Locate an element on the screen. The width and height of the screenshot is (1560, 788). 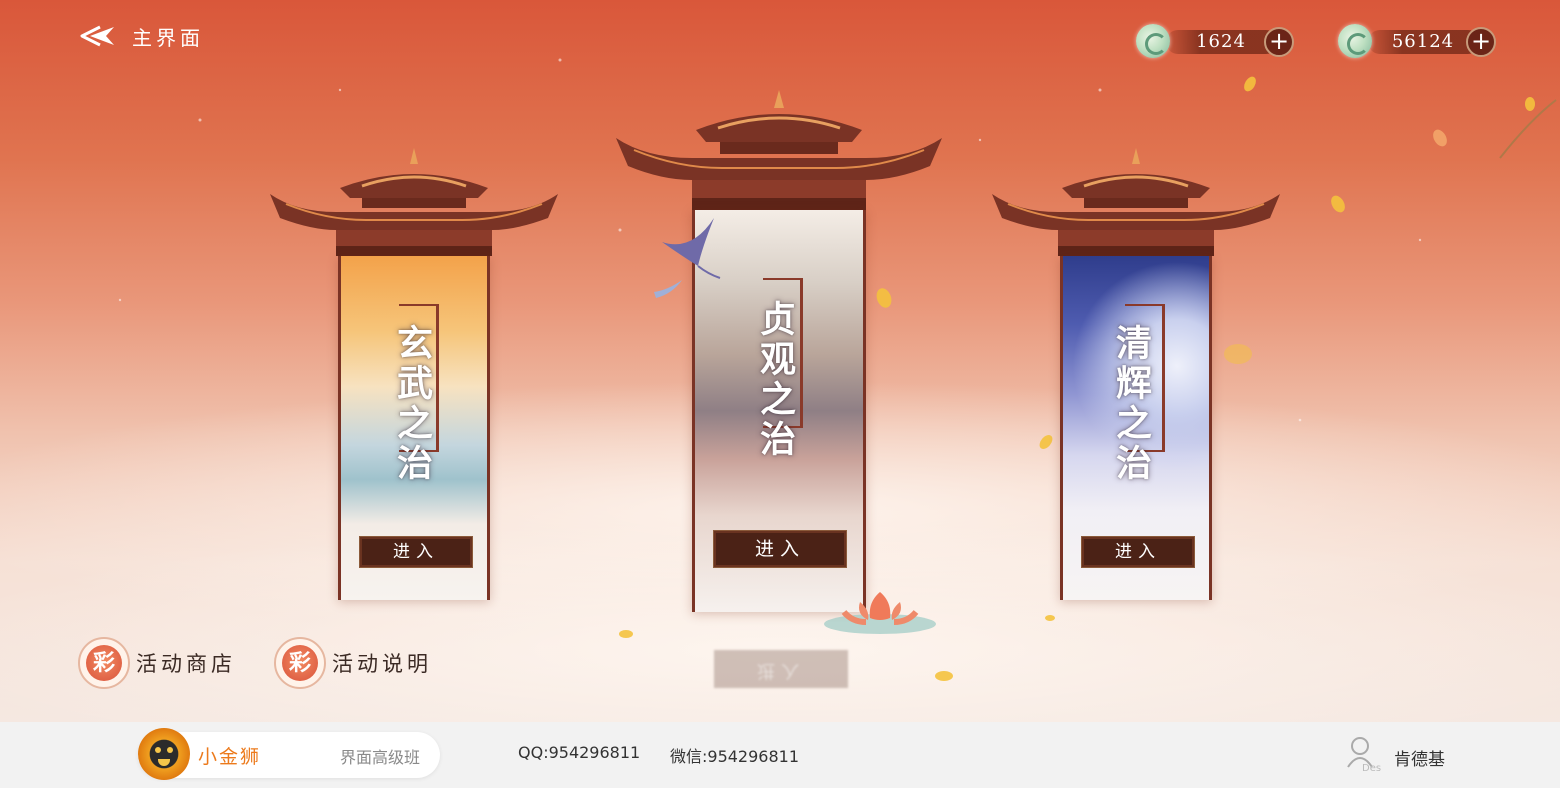
user-info: Des 肯德基 is located at coordinates (1395, 754).